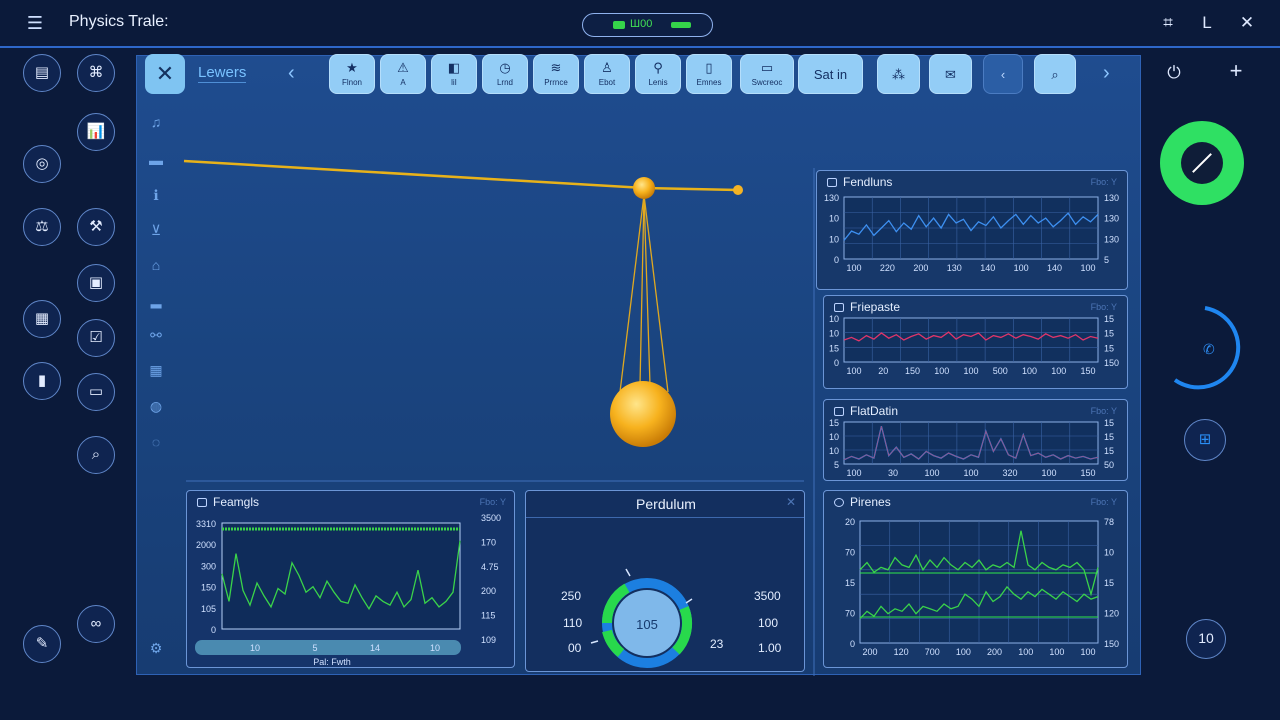 The image size is (1280, 720). Describe the element at coordinates (1003, 74) in the screenshot. I see `prev-page-icon: ‹` at that location.